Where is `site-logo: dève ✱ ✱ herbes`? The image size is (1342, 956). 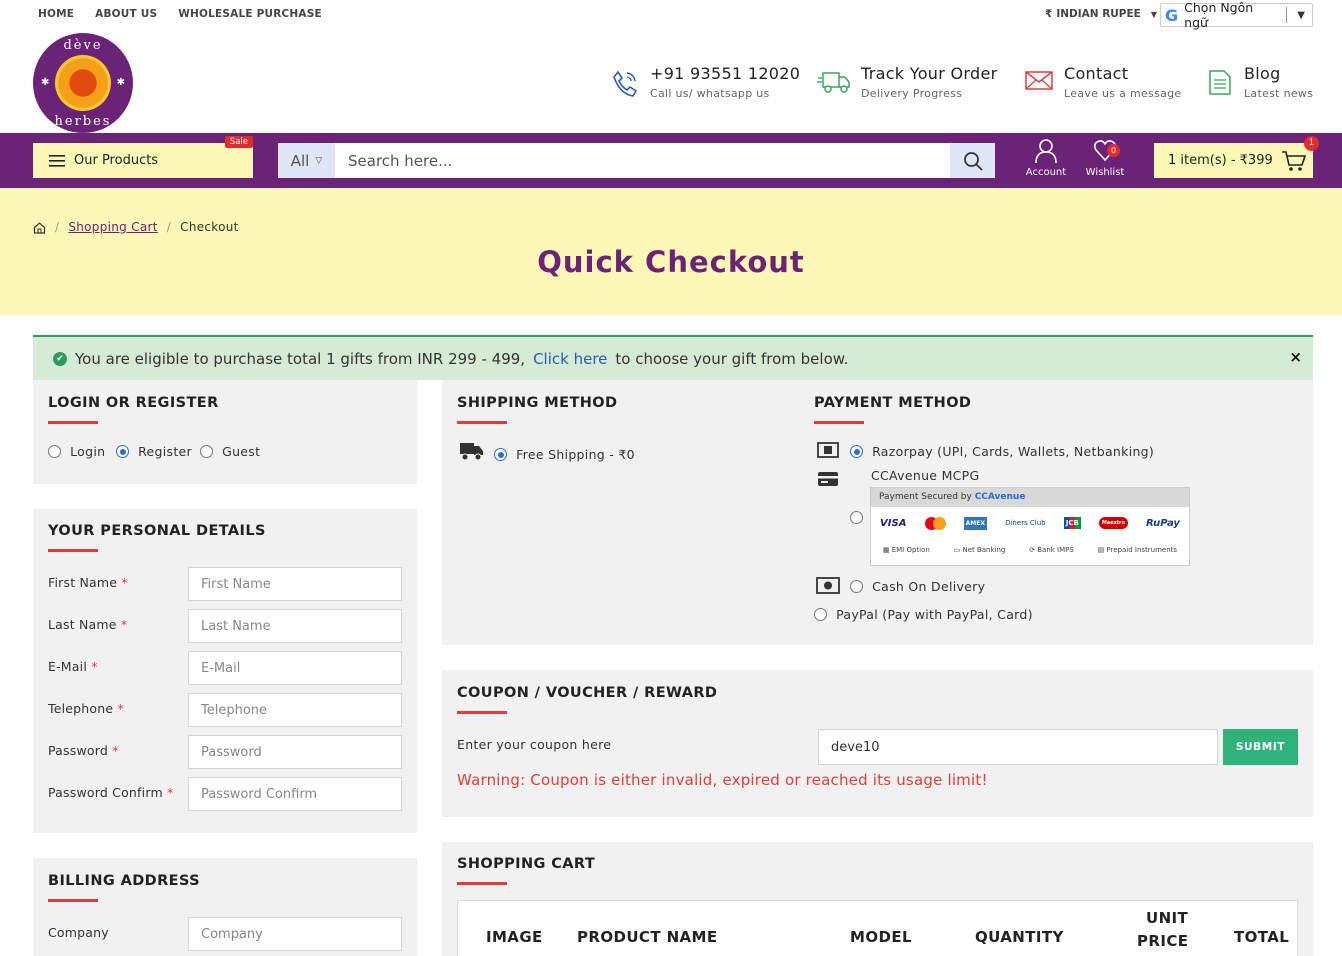
site-logo: dève ✱ ✱ herbes is located at coordinates (83, 83).